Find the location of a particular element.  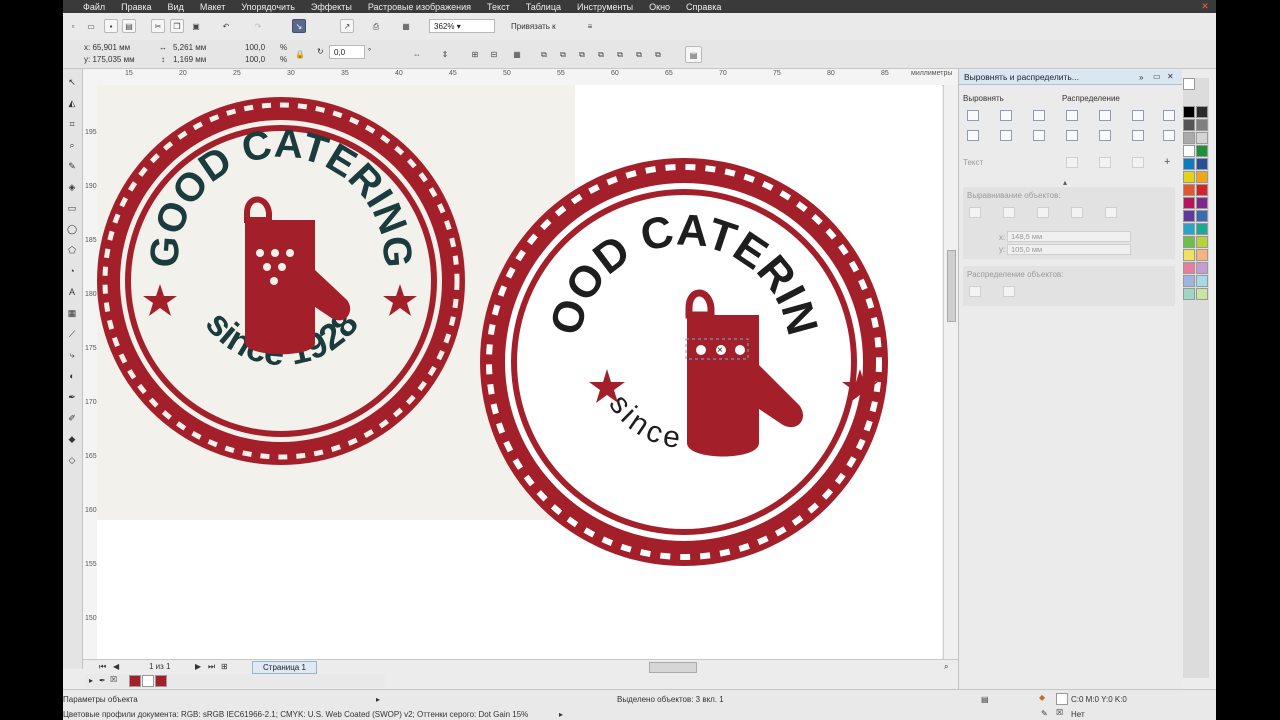

align-distribute-icon: ▤ is located at coordinates (693, 54).